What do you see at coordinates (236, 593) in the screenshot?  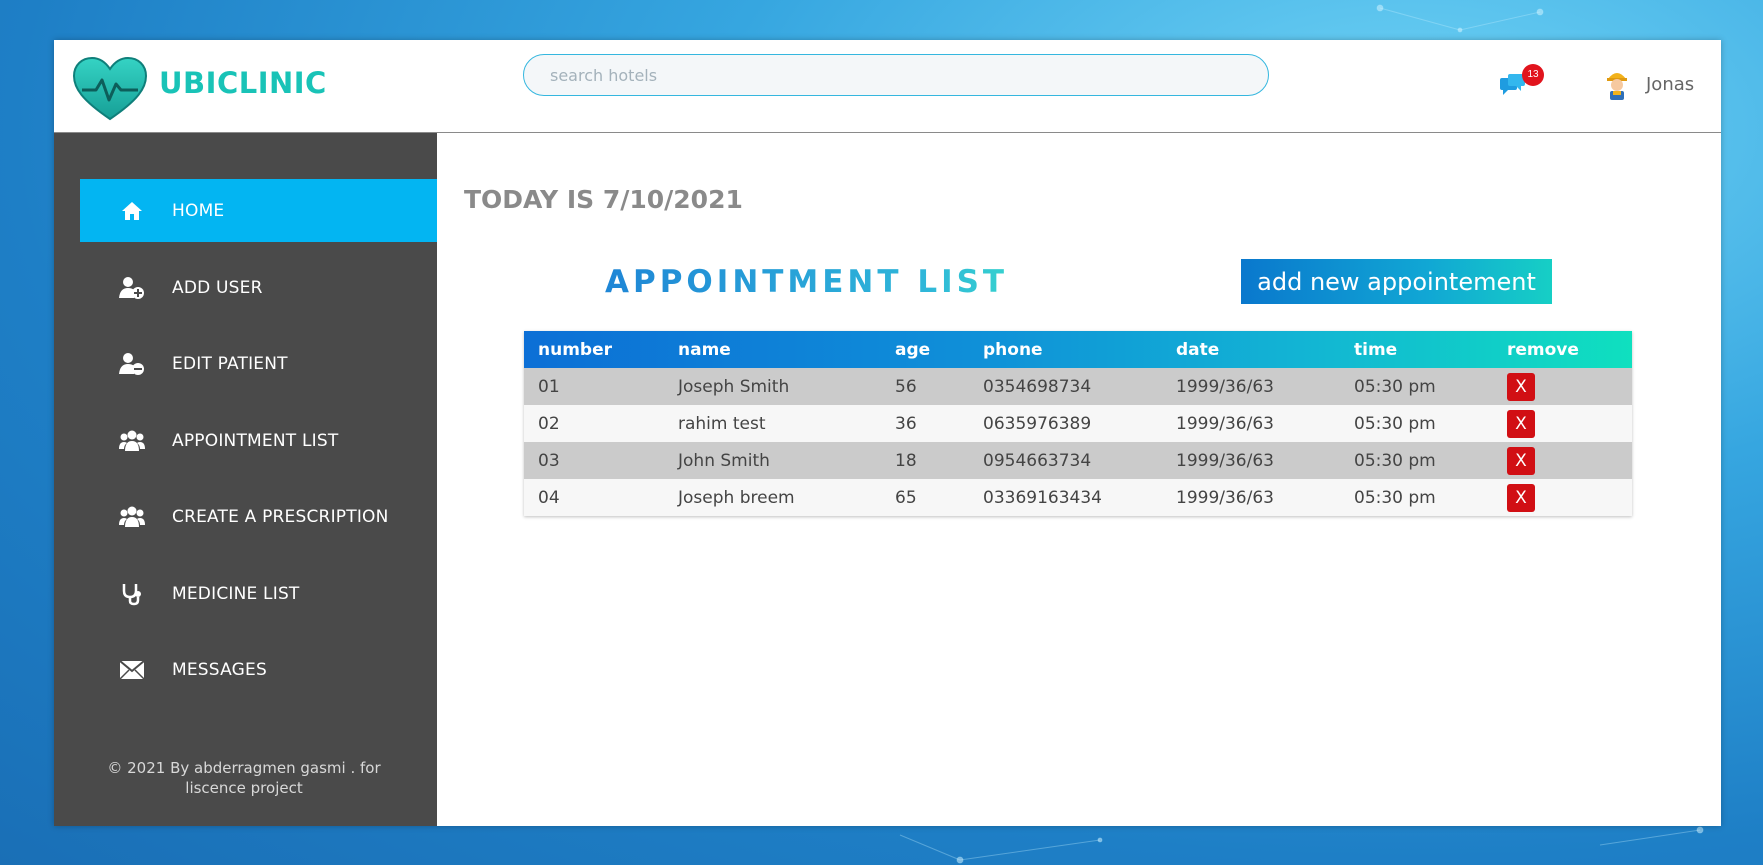 I see `sidebar-item-label: MEDICINE LIST` at bounding box center [236, 593].